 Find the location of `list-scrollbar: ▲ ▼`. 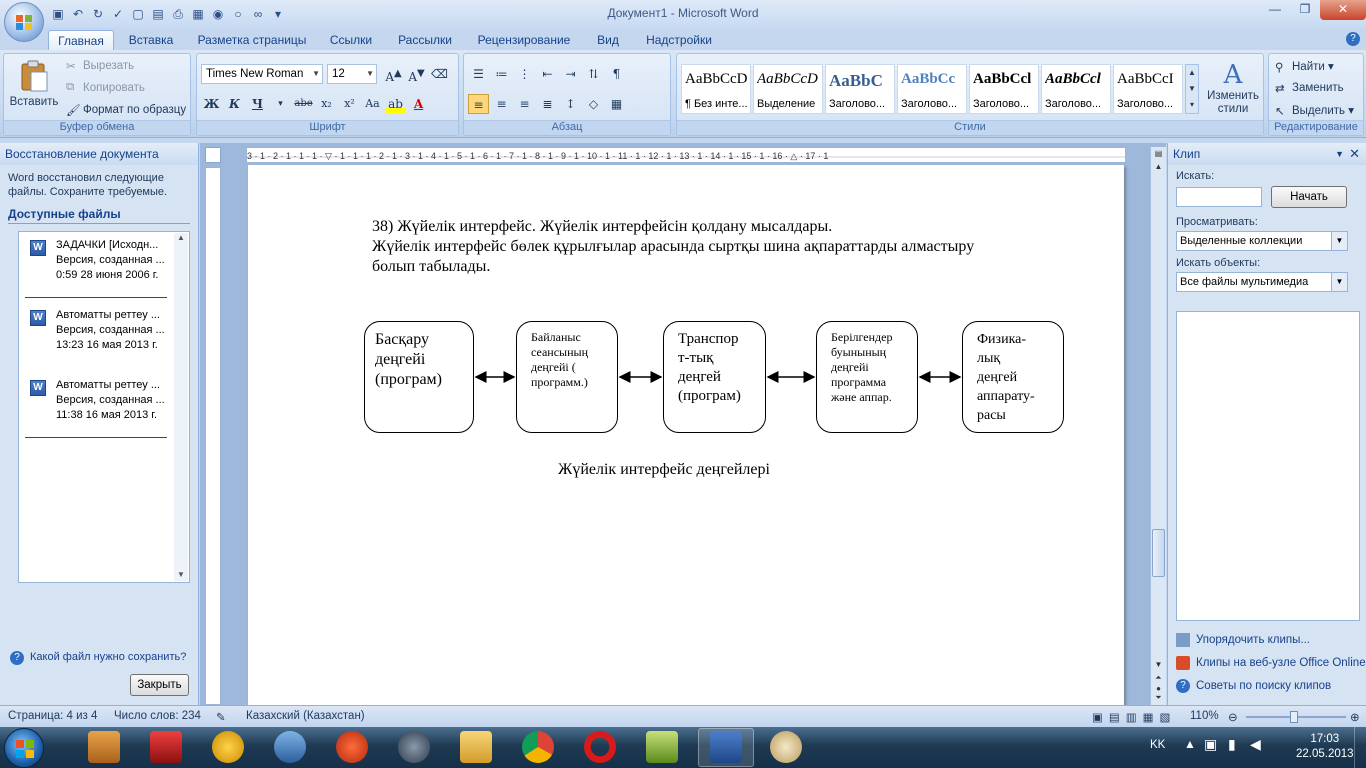

list-scrollbar: ▲ ▼ is located at coordinates (181, 407).